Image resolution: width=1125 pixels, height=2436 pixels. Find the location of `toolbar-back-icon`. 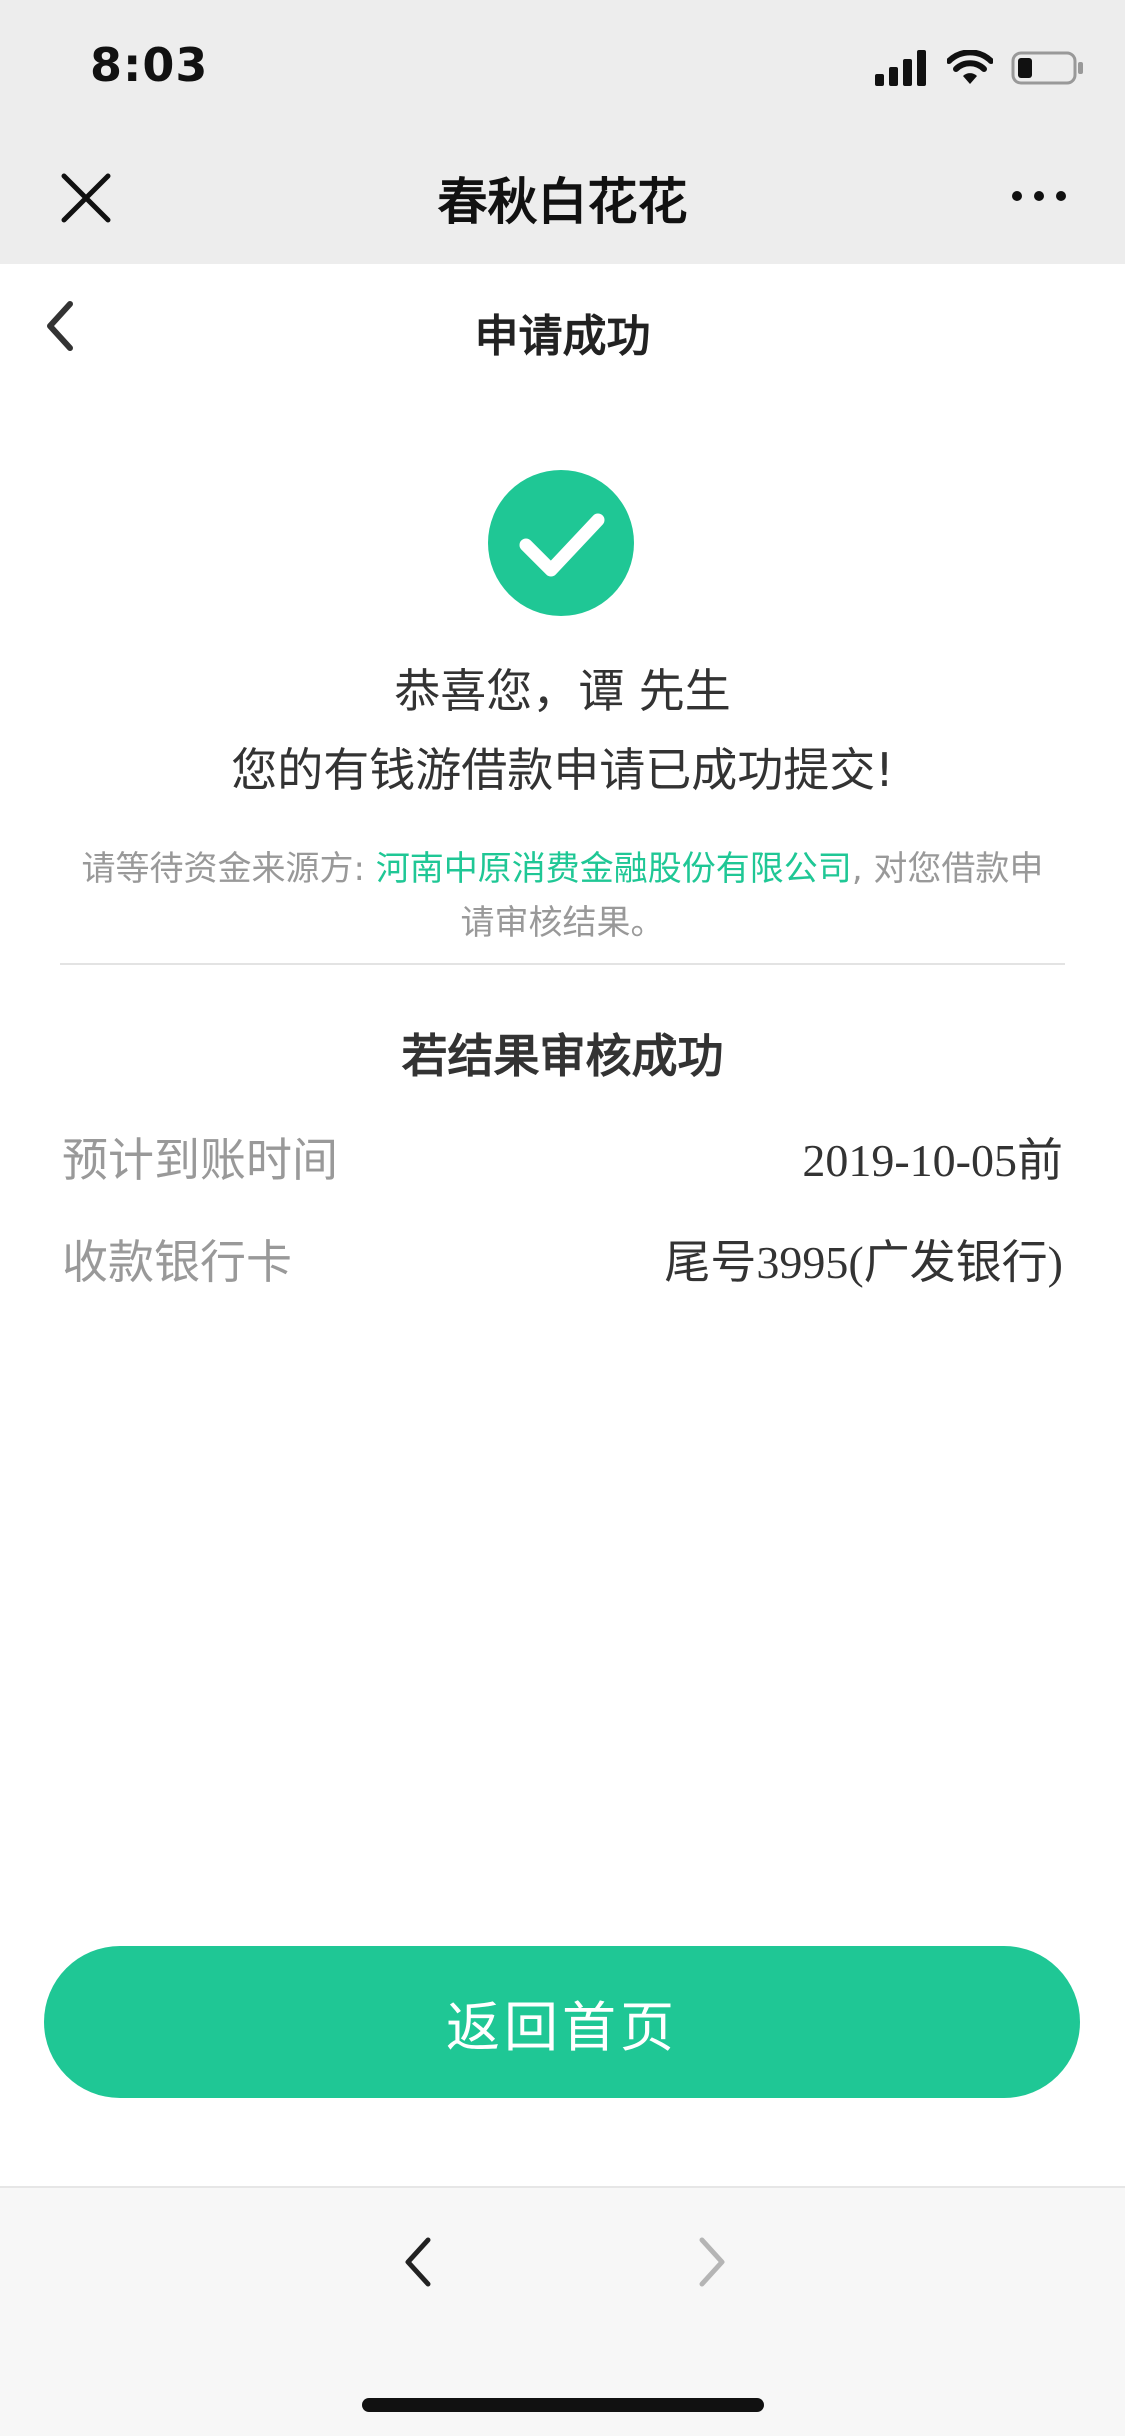

toolbar-back-icon is located at coordinates (418, 2262).